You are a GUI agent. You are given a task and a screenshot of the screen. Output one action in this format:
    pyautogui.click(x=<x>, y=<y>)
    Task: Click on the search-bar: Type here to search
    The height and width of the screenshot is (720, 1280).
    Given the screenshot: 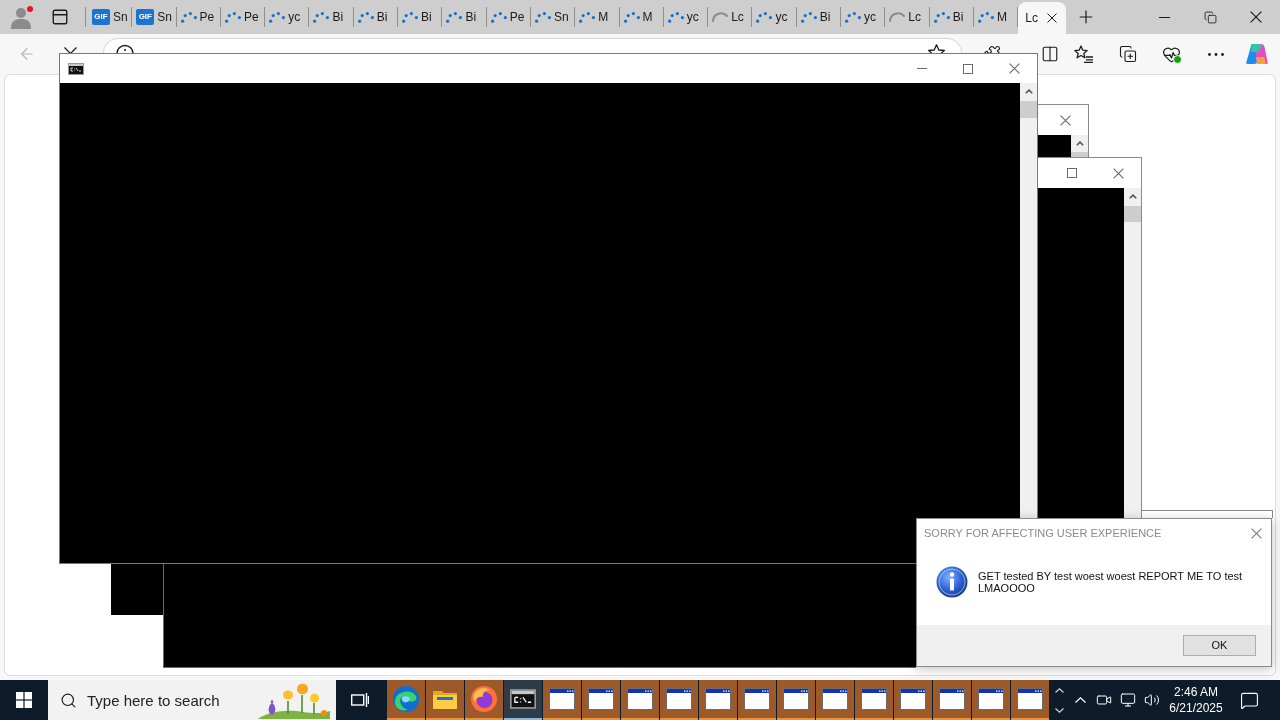 What is the action you would take?
    pyautogui.click(x=192, y=700)
    